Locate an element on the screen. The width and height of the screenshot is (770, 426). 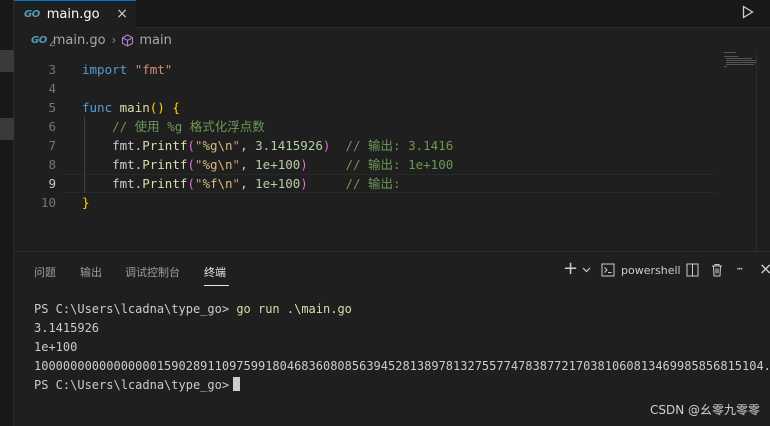
minimap is located at coordinates (740, 66).